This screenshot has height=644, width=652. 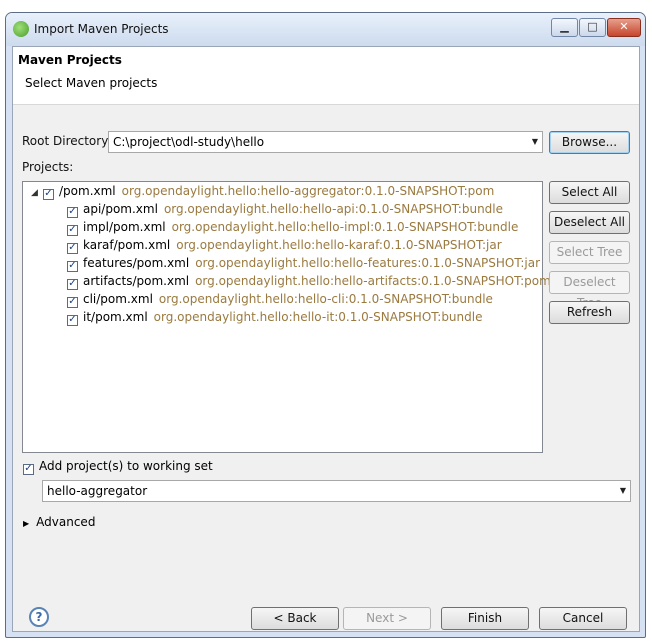 I want to click on deselect-tree-button: Deselect Tree, so click(x=589, y=290).